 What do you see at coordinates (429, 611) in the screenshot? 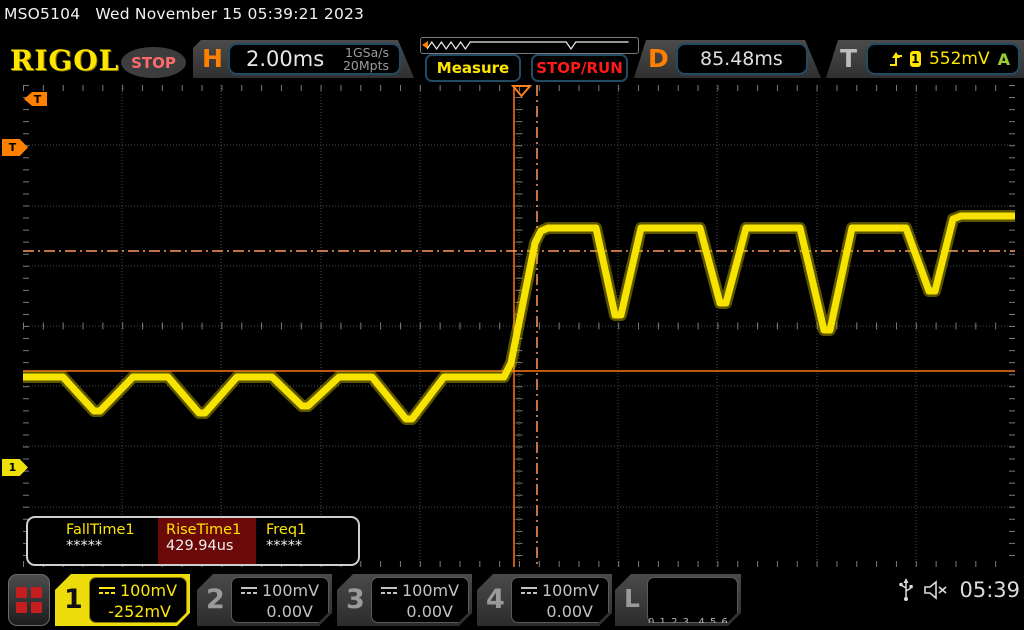
I see `channel3-offset: 0.00V` at bounding box center [429, 611].